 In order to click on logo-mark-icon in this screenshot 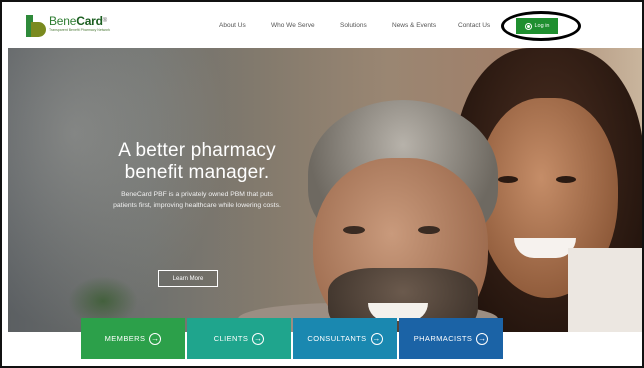, I will do `click(36, 26)`.